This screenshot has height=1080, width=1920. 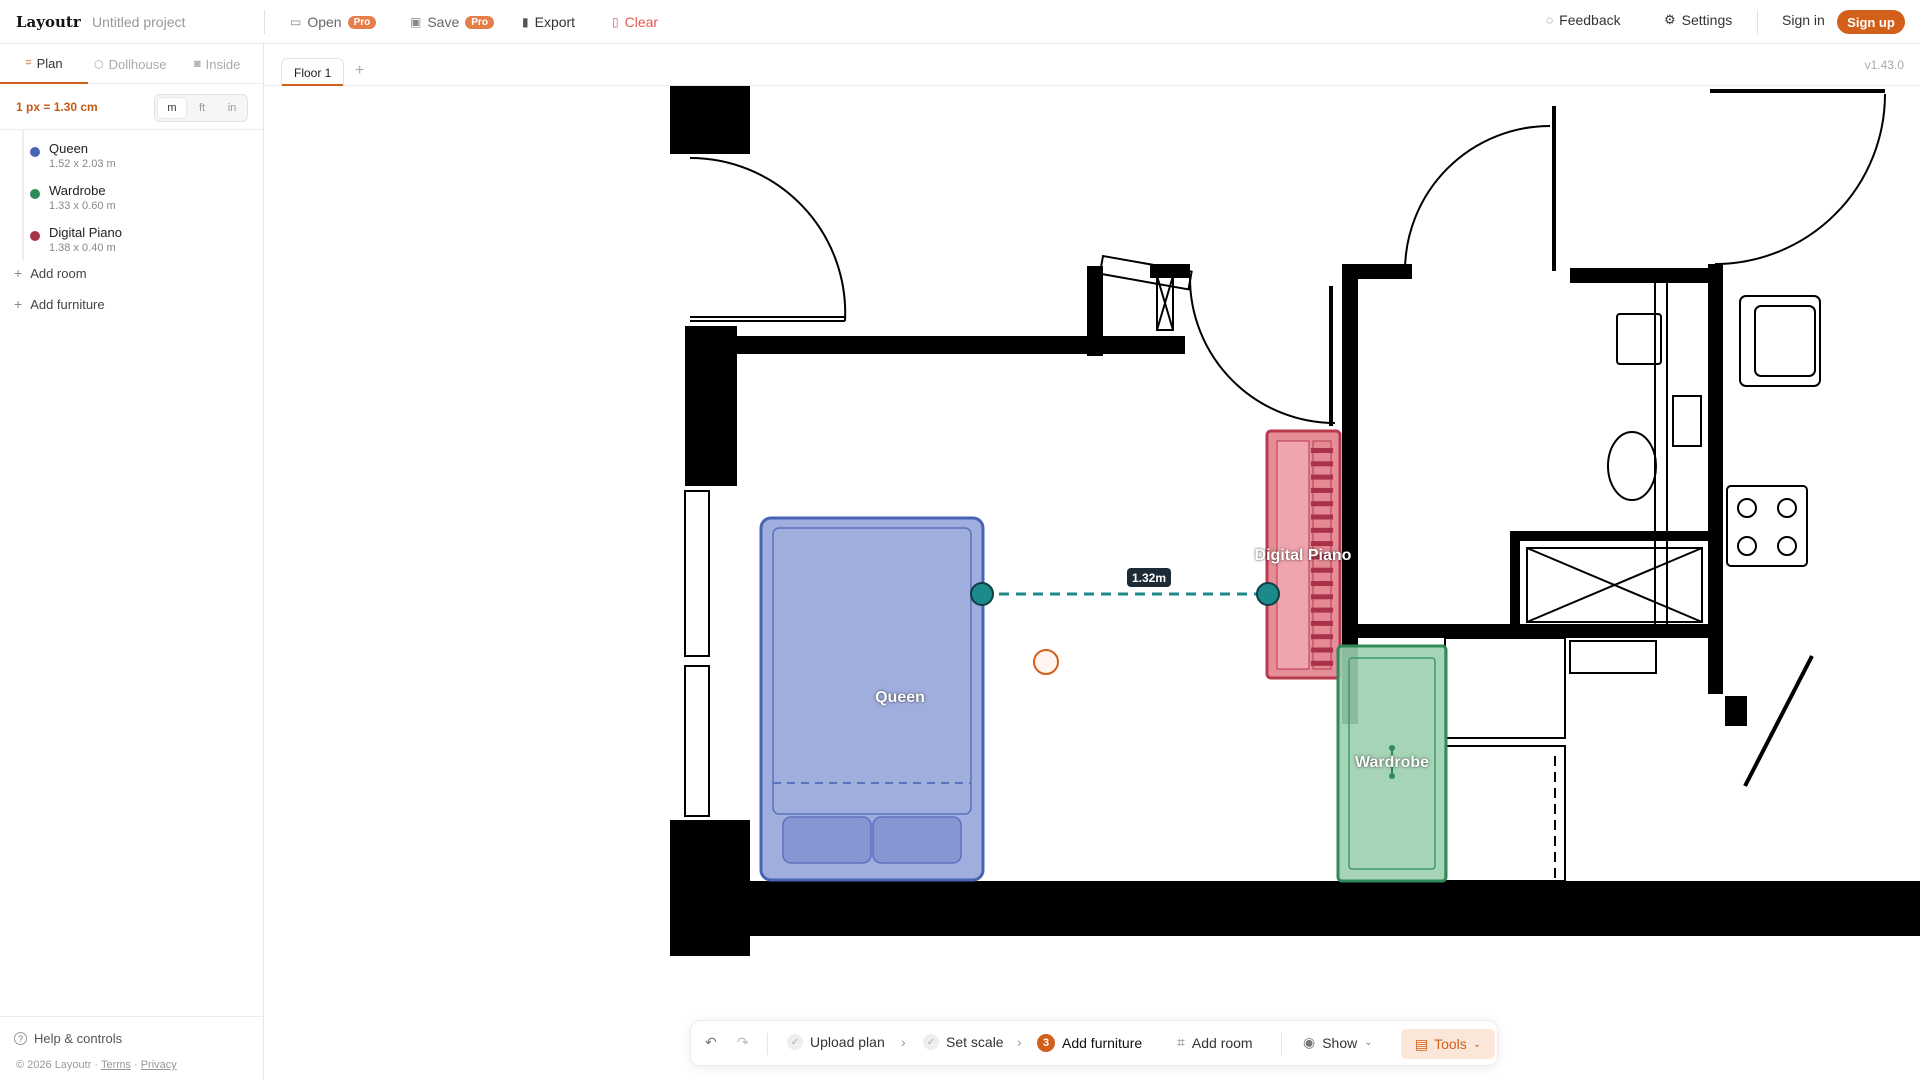 I want to click on step-add-furniture: 3 Add furniture, so click(x=1089, y=1043).